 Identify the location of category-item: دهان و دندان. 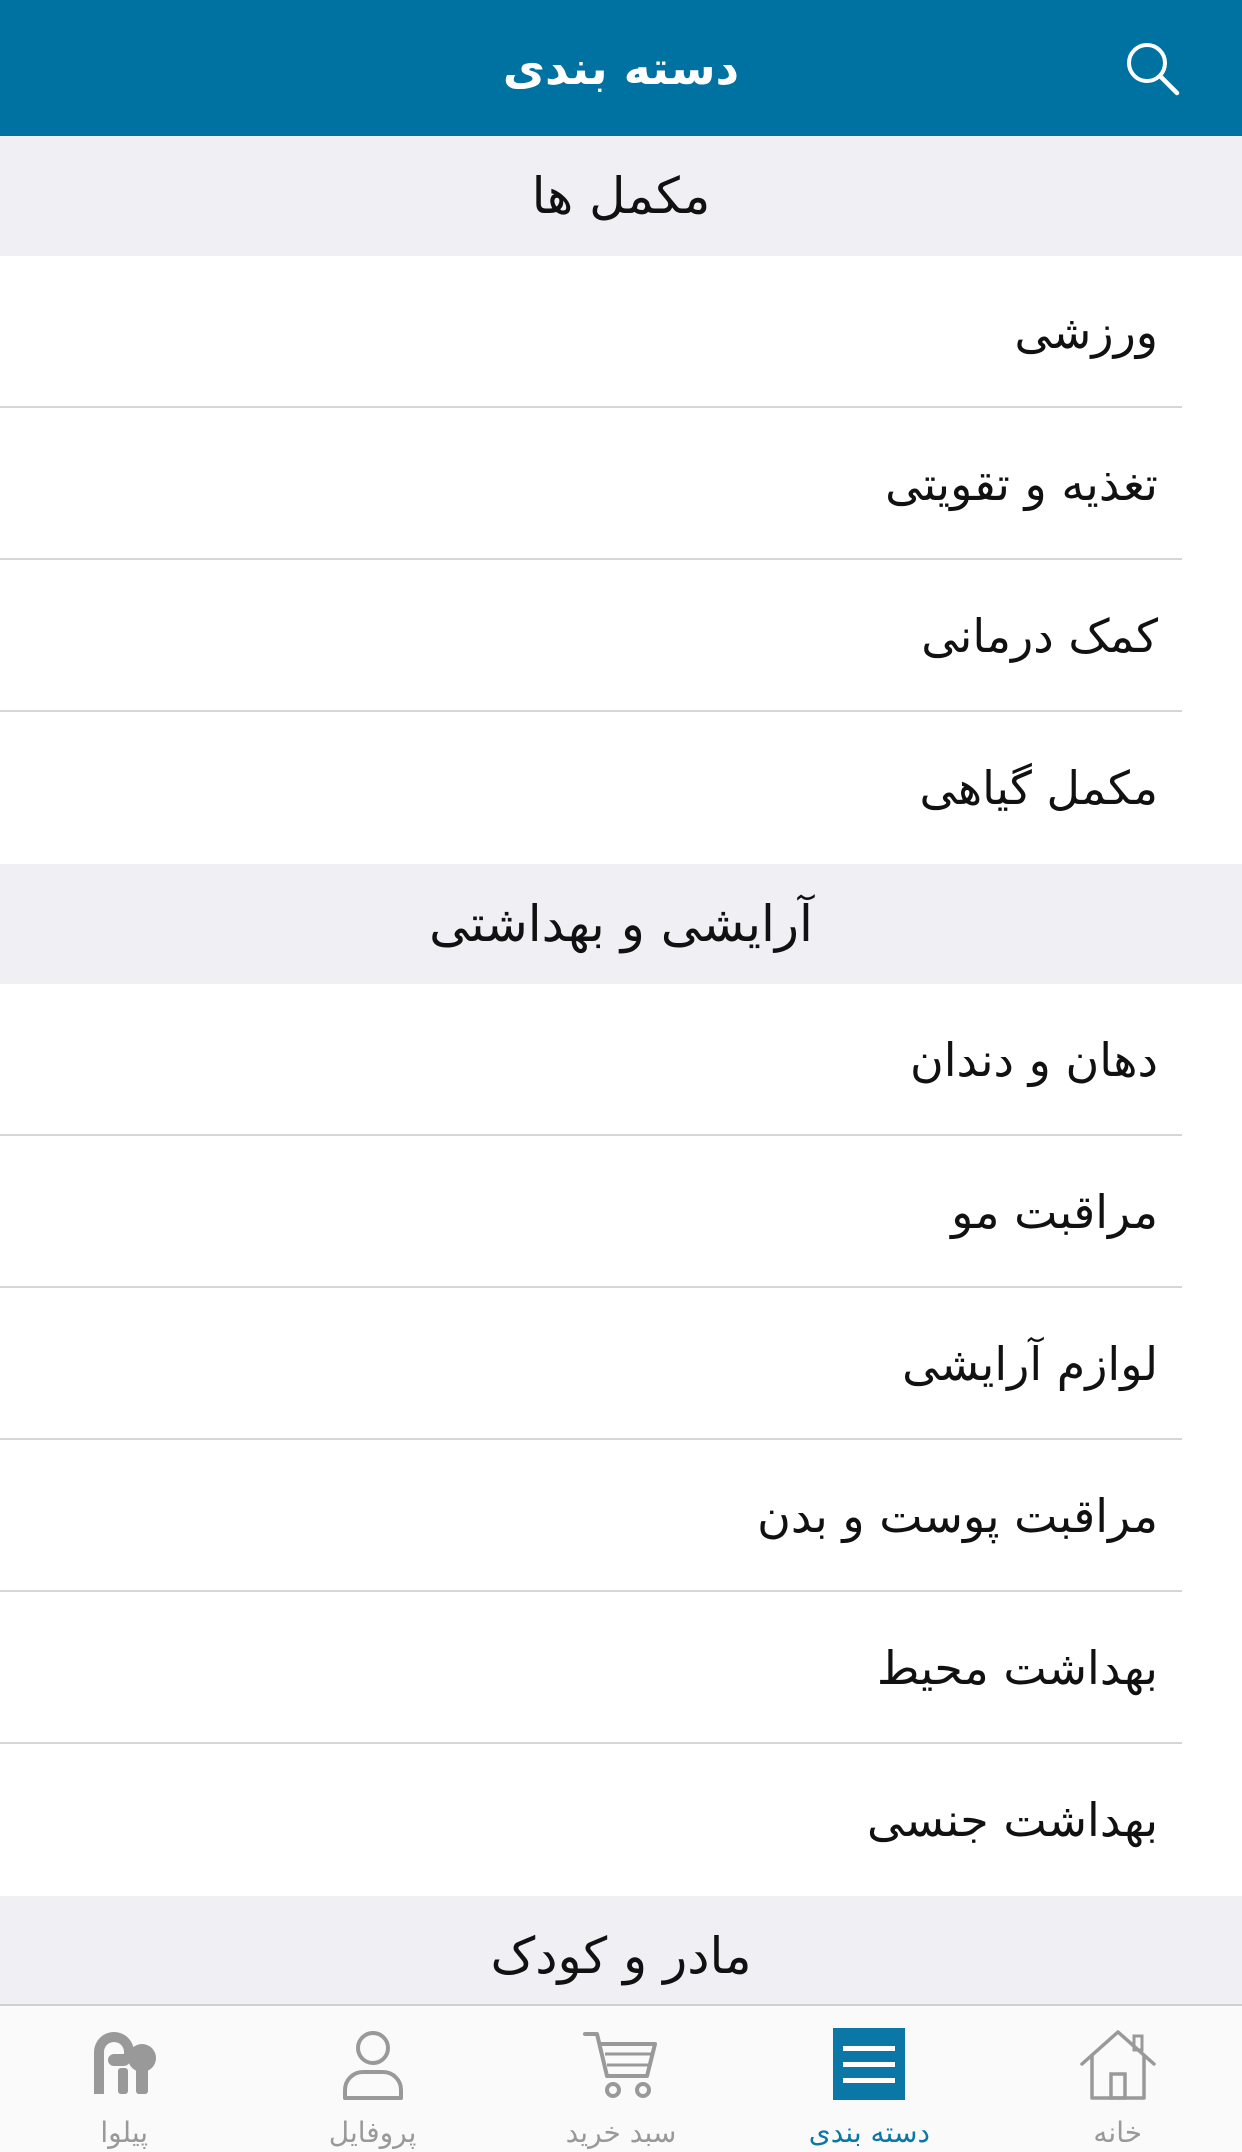
(621, 1060).